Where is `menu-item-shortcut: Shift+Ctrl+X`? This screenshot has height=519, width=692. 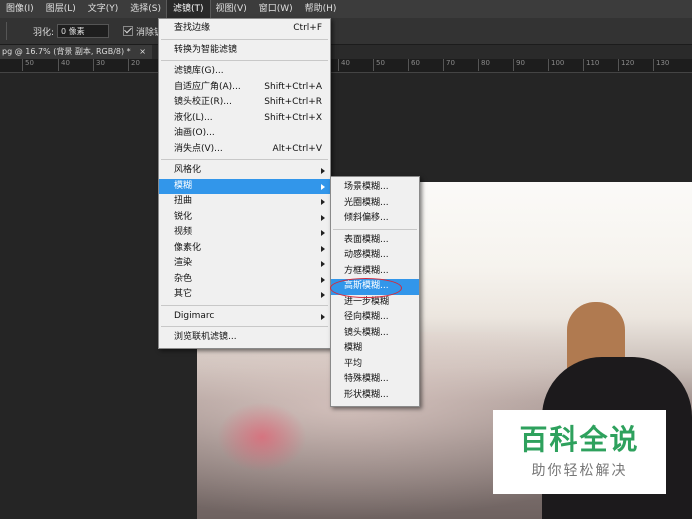 menu-item-shortcut: Shift+Ctrl+X is located at coordinates (293, 117).